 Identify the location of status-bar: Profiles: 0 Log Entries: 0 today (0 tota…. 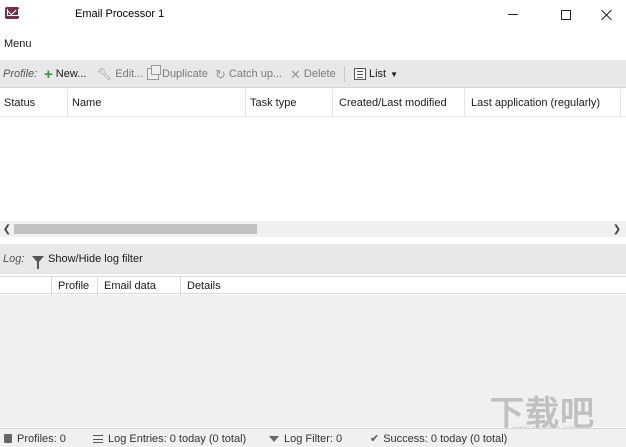
(313, 437).